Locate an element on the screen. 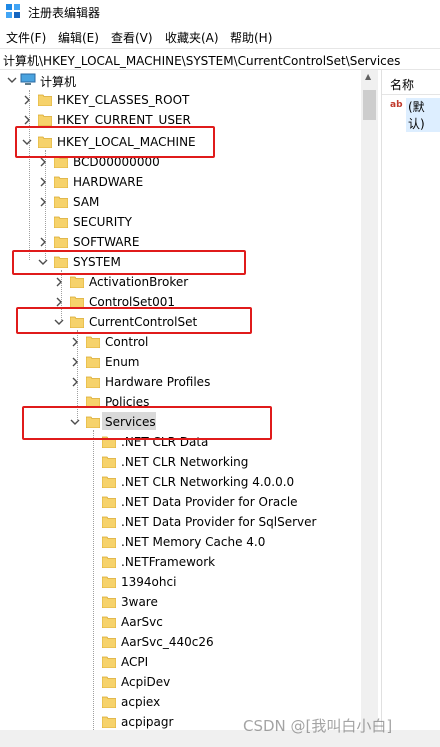  scrollbar-thumb is located at coordinates (369, 105).